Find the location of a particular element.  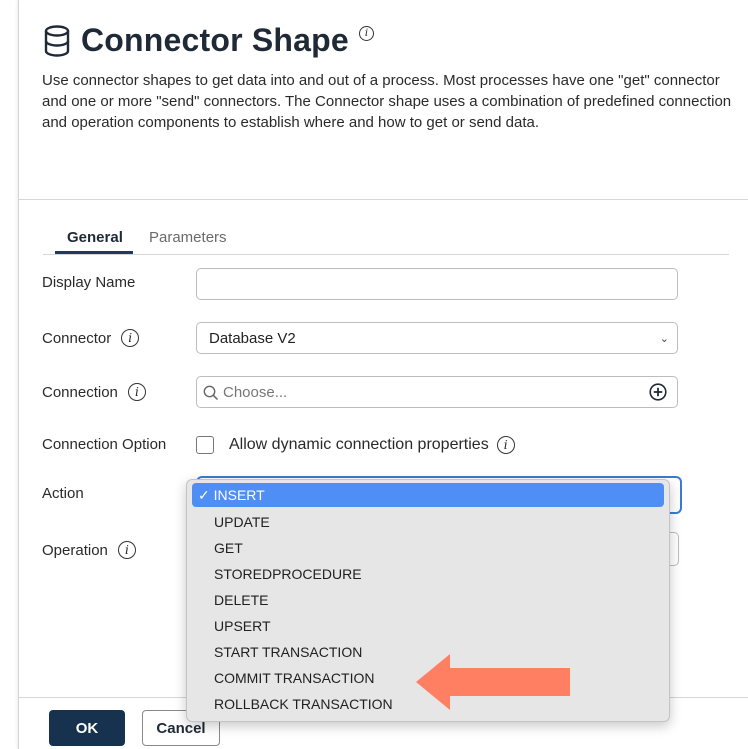

dynamic-connection-checkbox-label: Allow dynamic connection properties i is located at coordinates (372, 445).